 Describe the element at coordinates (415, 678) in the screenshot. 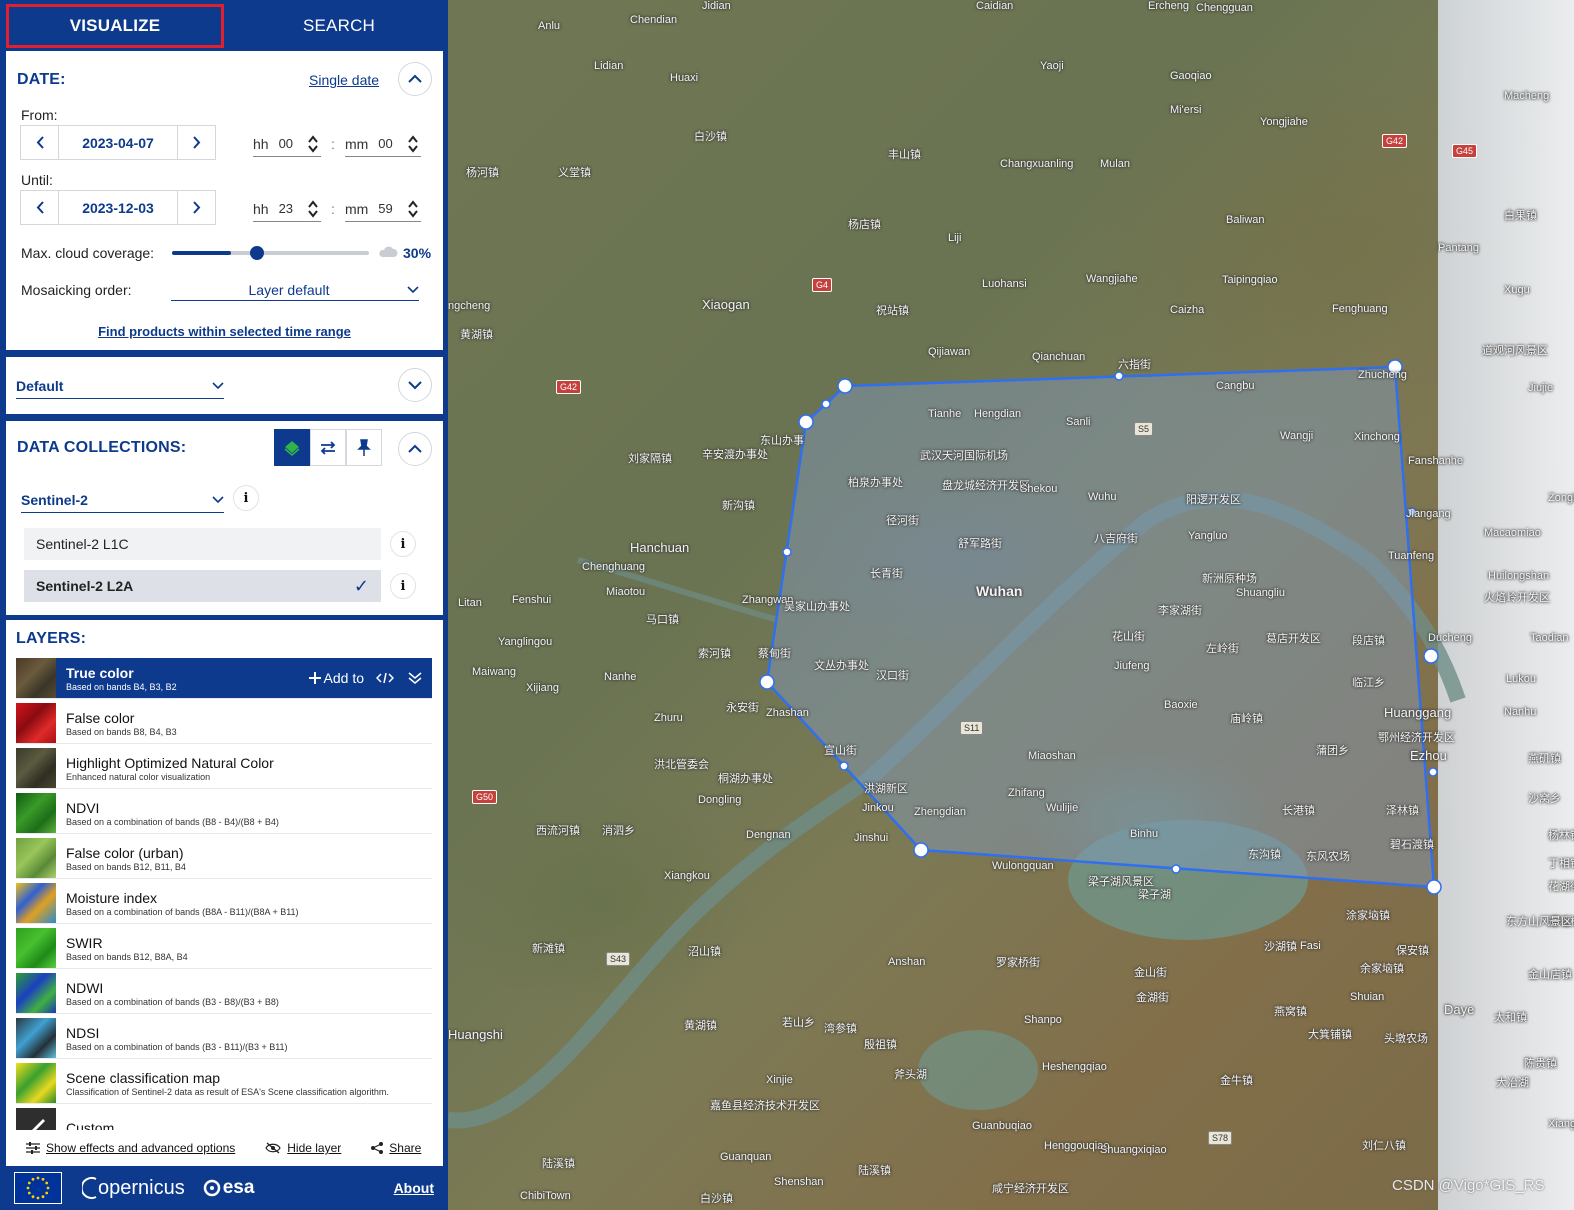

I see `double-chevron-down-icon` at that location.